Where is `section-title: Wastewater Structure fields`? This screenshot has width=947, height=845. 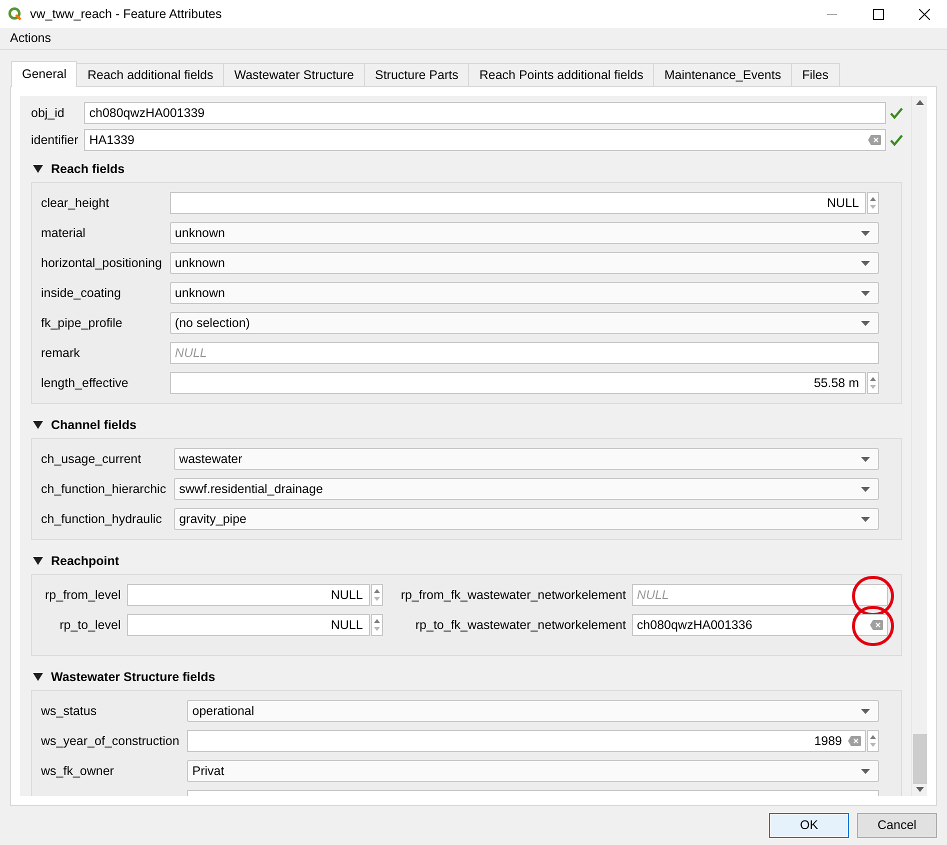 section-title: Wastewater Structure fields is located at coordinates (133, 677).